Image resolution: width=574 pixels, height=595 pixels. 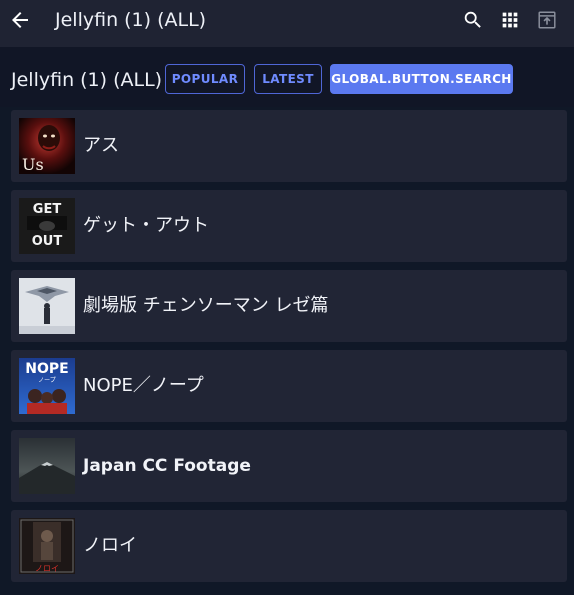 What do you see at coordinates (47, 546) in the screenshot?
I see `poster-thumbnail: ノロイ` at bounding box center [47, 546].